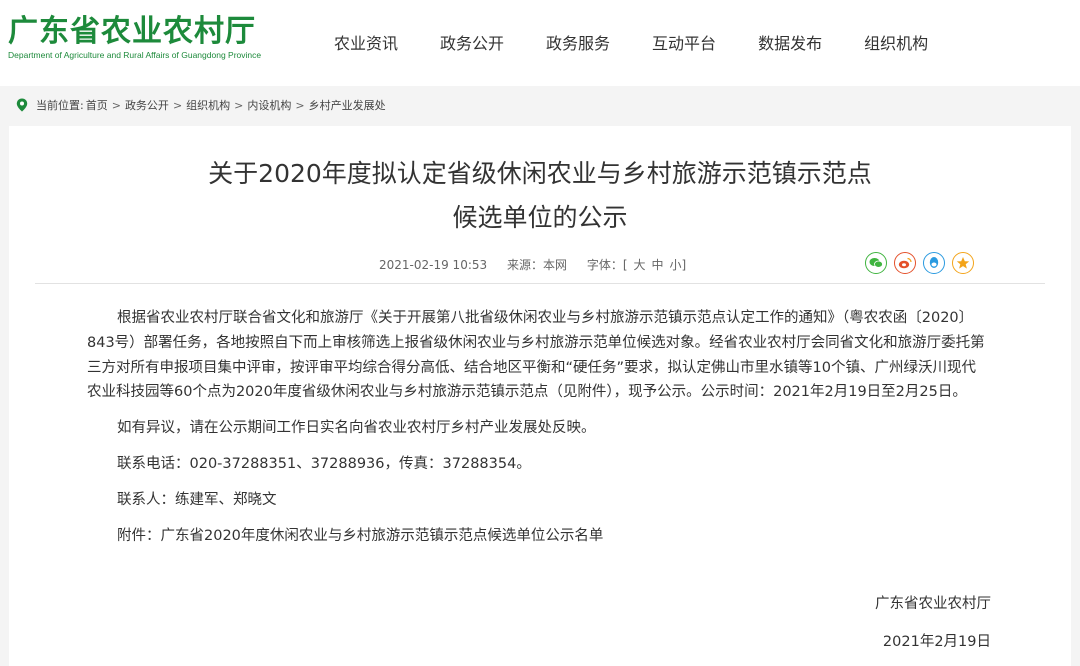  I want to click on body-paragraph-attachment: 附件：广东省2020年度休闲农业与乡村旅游示范镇示范点候选单位公示名单, so click(360, 535).